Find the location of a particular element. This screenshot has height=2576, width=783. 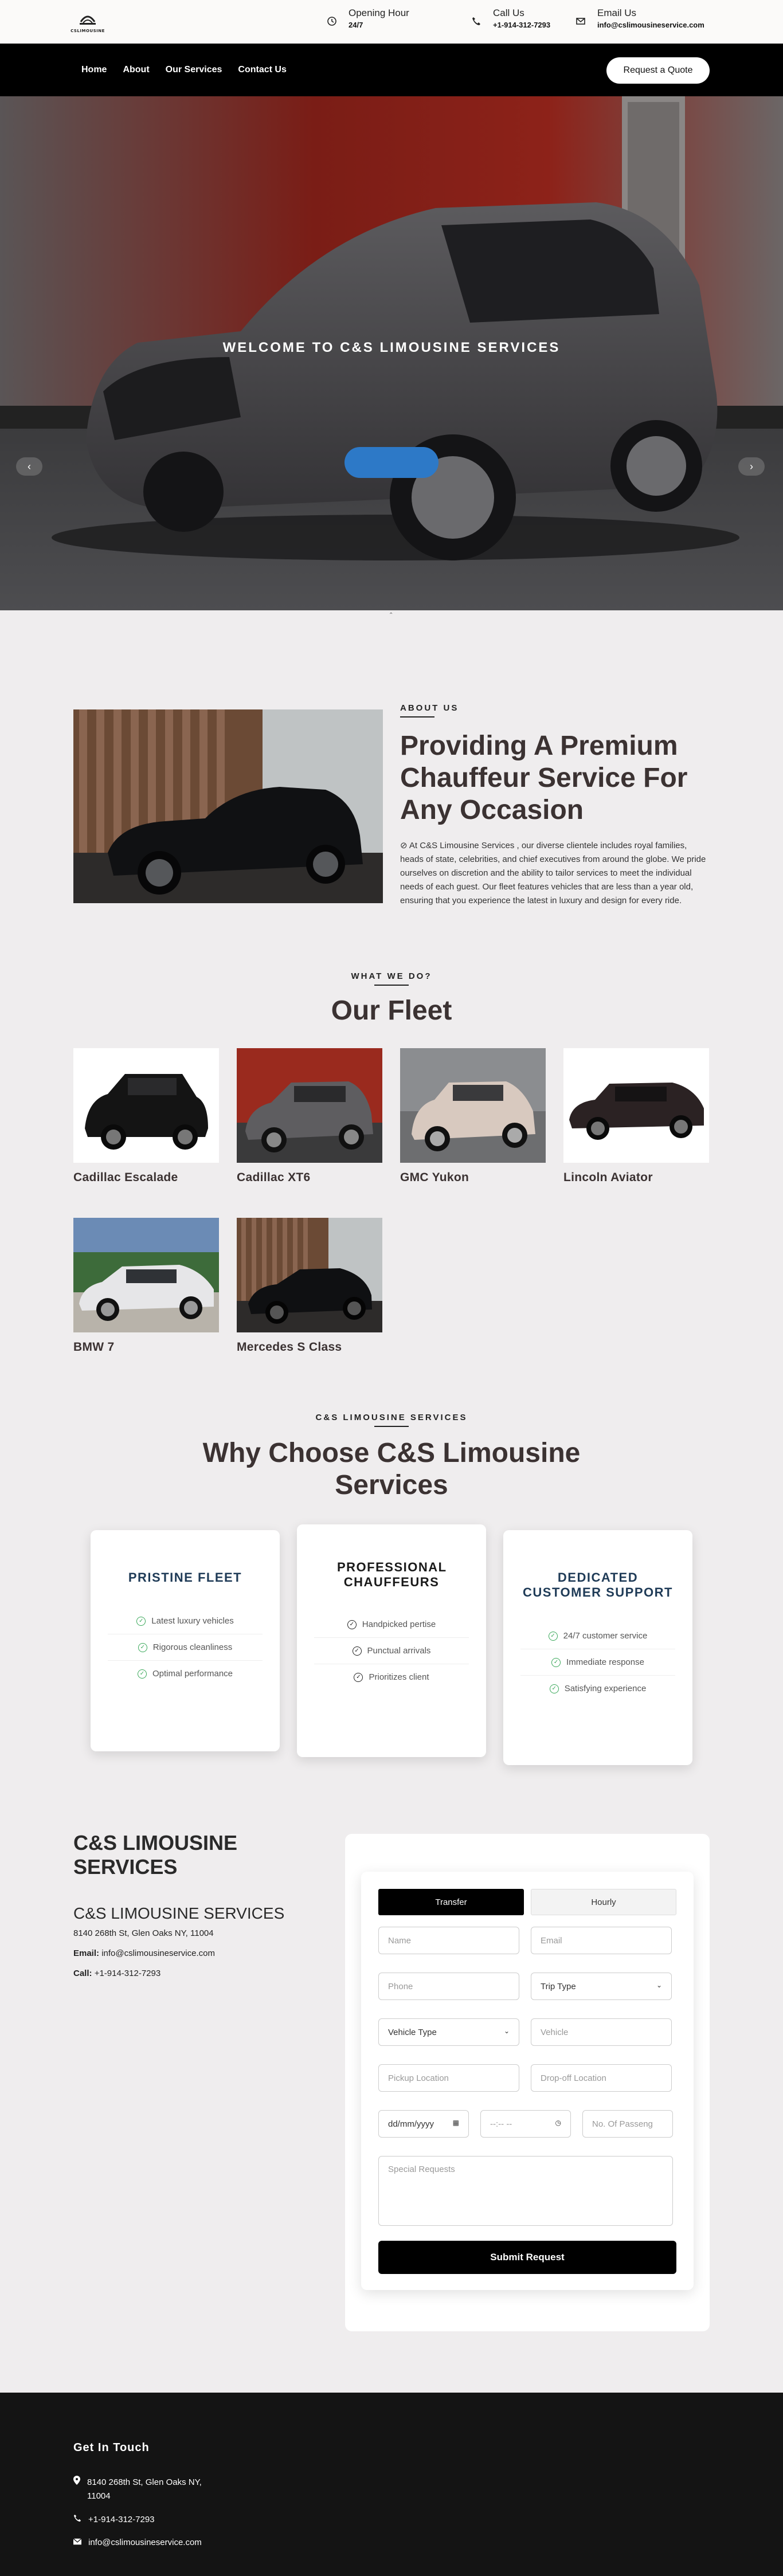

footer-heading: Get In Touch is located at coordinates (111, 2447).